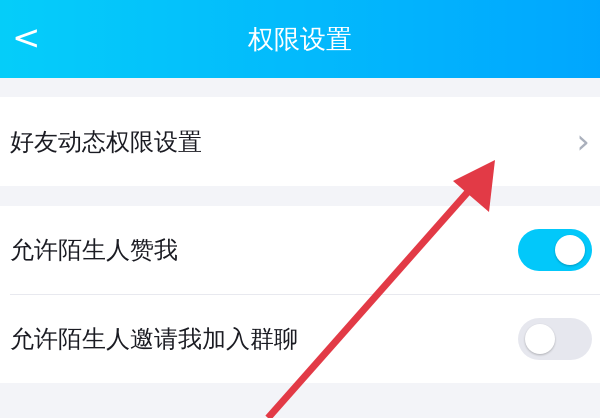  Describe the element at coordinates (154, 339) in the screenshot. I see `row-label: 允许陌生人邀请我加入群聊` at that location.